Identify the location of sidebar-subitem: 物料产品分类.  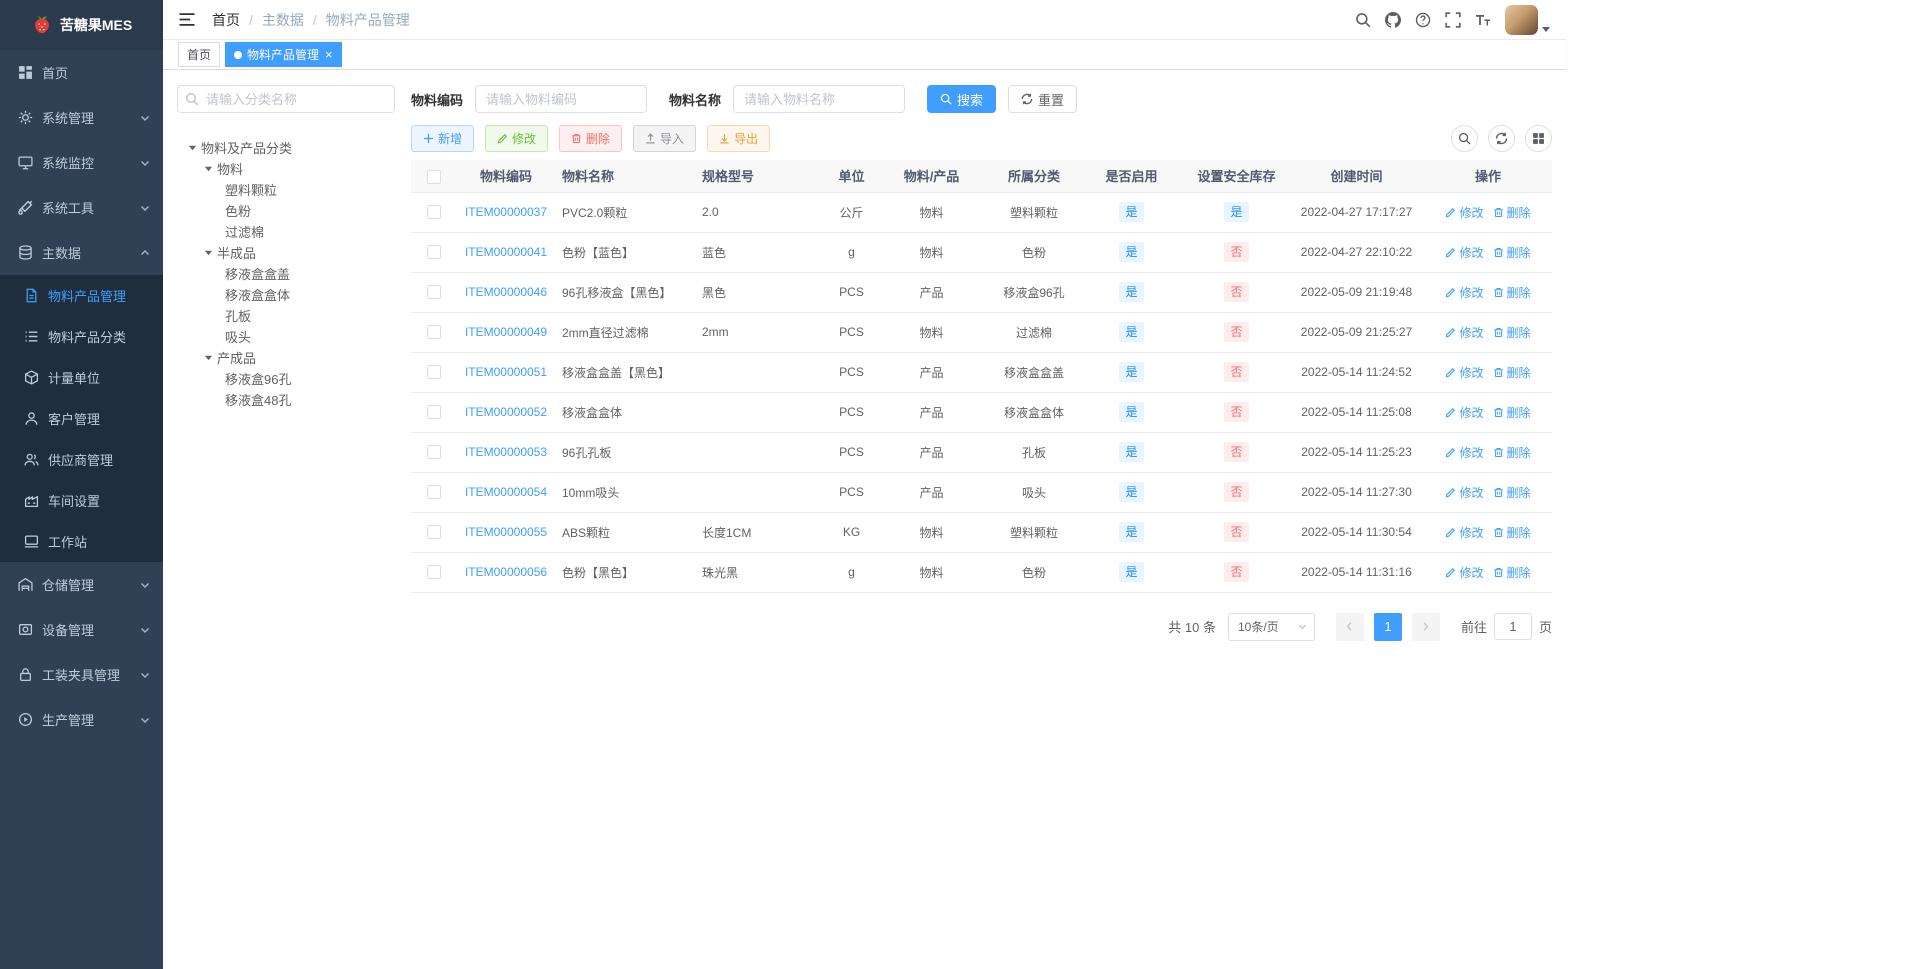
(81, 336).